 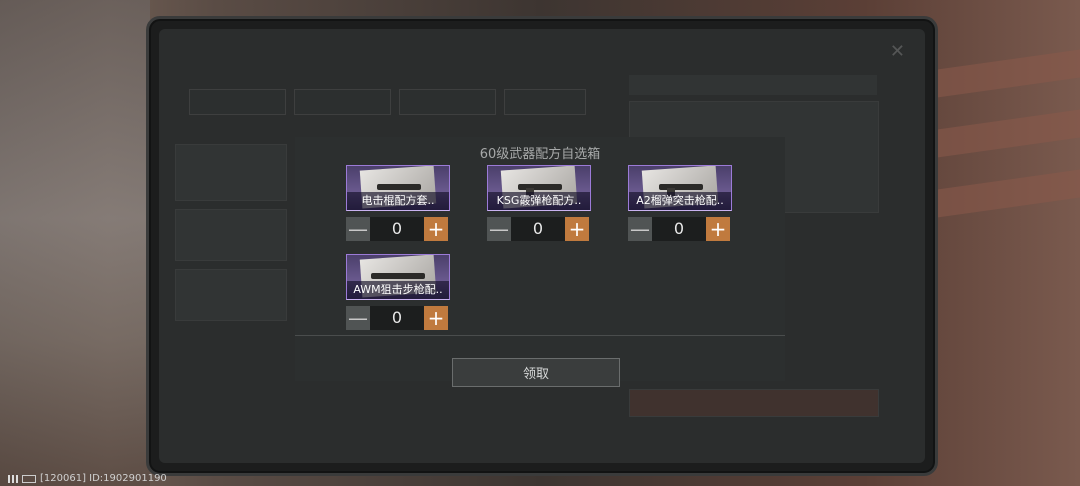 What do you see at coordinates (753, 85) in the screenshot?
I see `background-header` at bounding box center [753, 85].